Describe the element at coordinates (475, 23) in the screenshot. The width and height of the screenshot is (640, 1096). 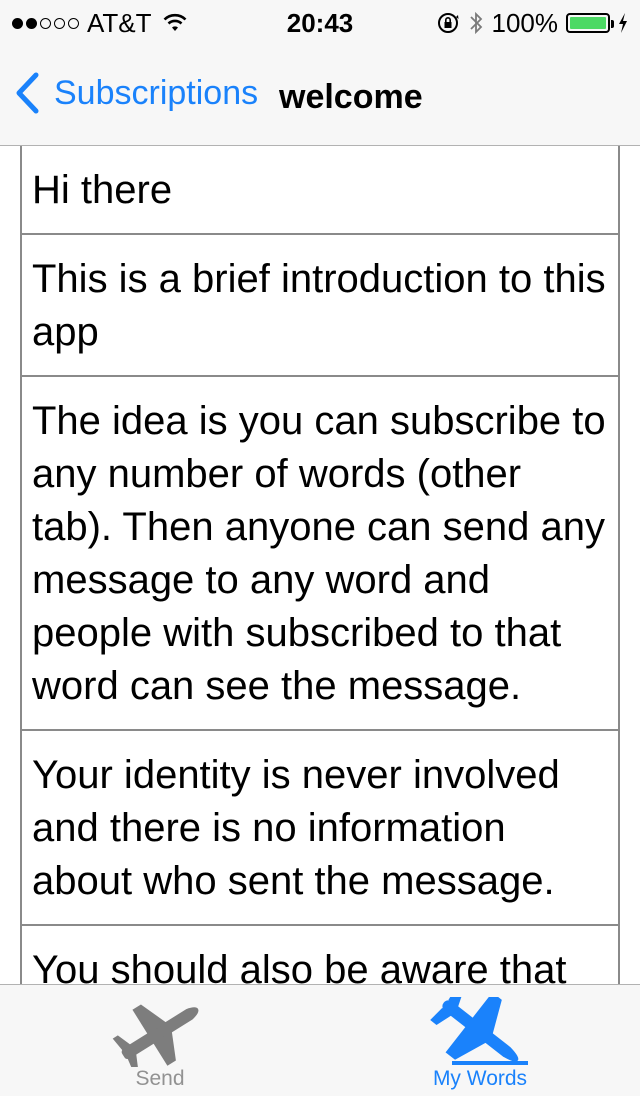
I see `bluetooth-icon` at that location.